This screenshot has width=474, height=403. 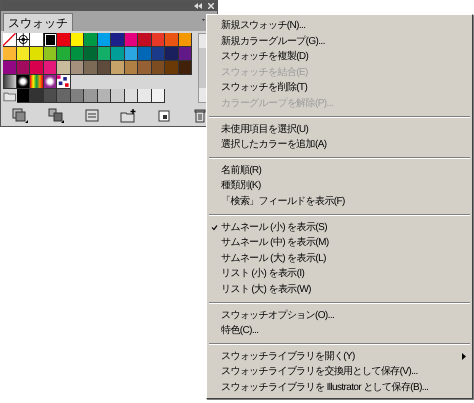 What do you see at coordinates (19, 115) in the screenshot?
I see `library-menu-icon` at bounding box center [19, 115].